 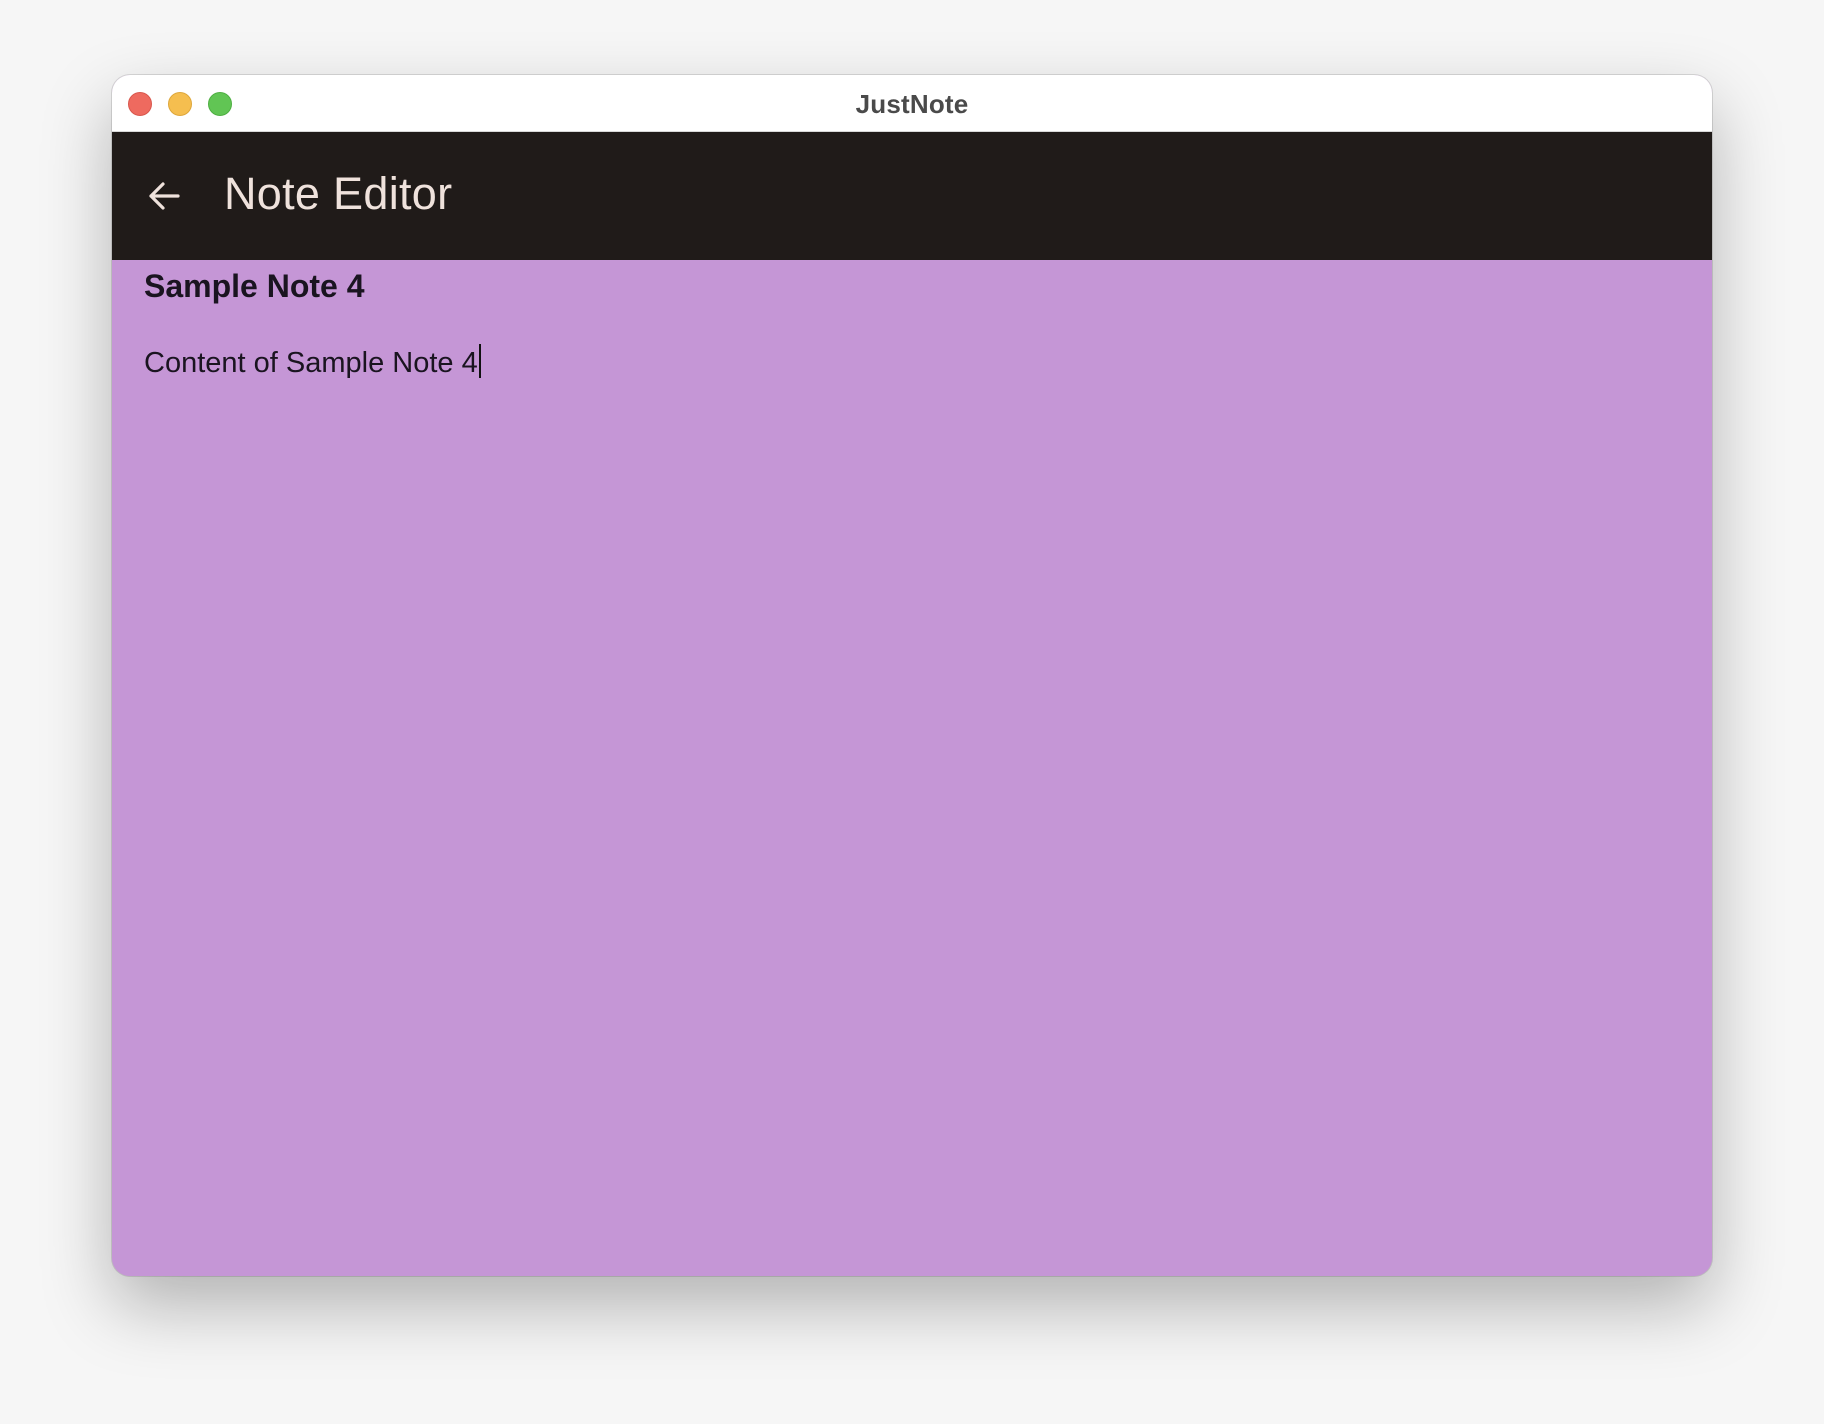 I want to click on note-title-field: Sample Note 4, so click(x=904, y=286).